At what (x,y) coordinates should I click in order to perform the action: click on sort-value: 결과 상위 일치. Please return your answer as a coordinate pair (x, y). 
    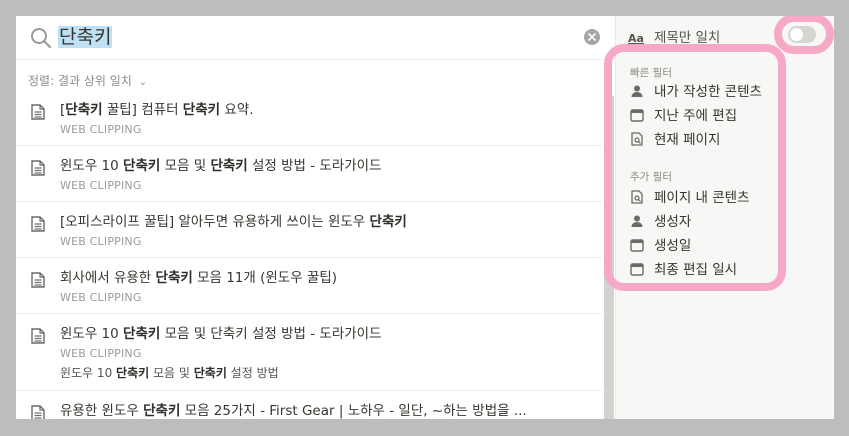
    Looking at the image, I should click on (94, 81).